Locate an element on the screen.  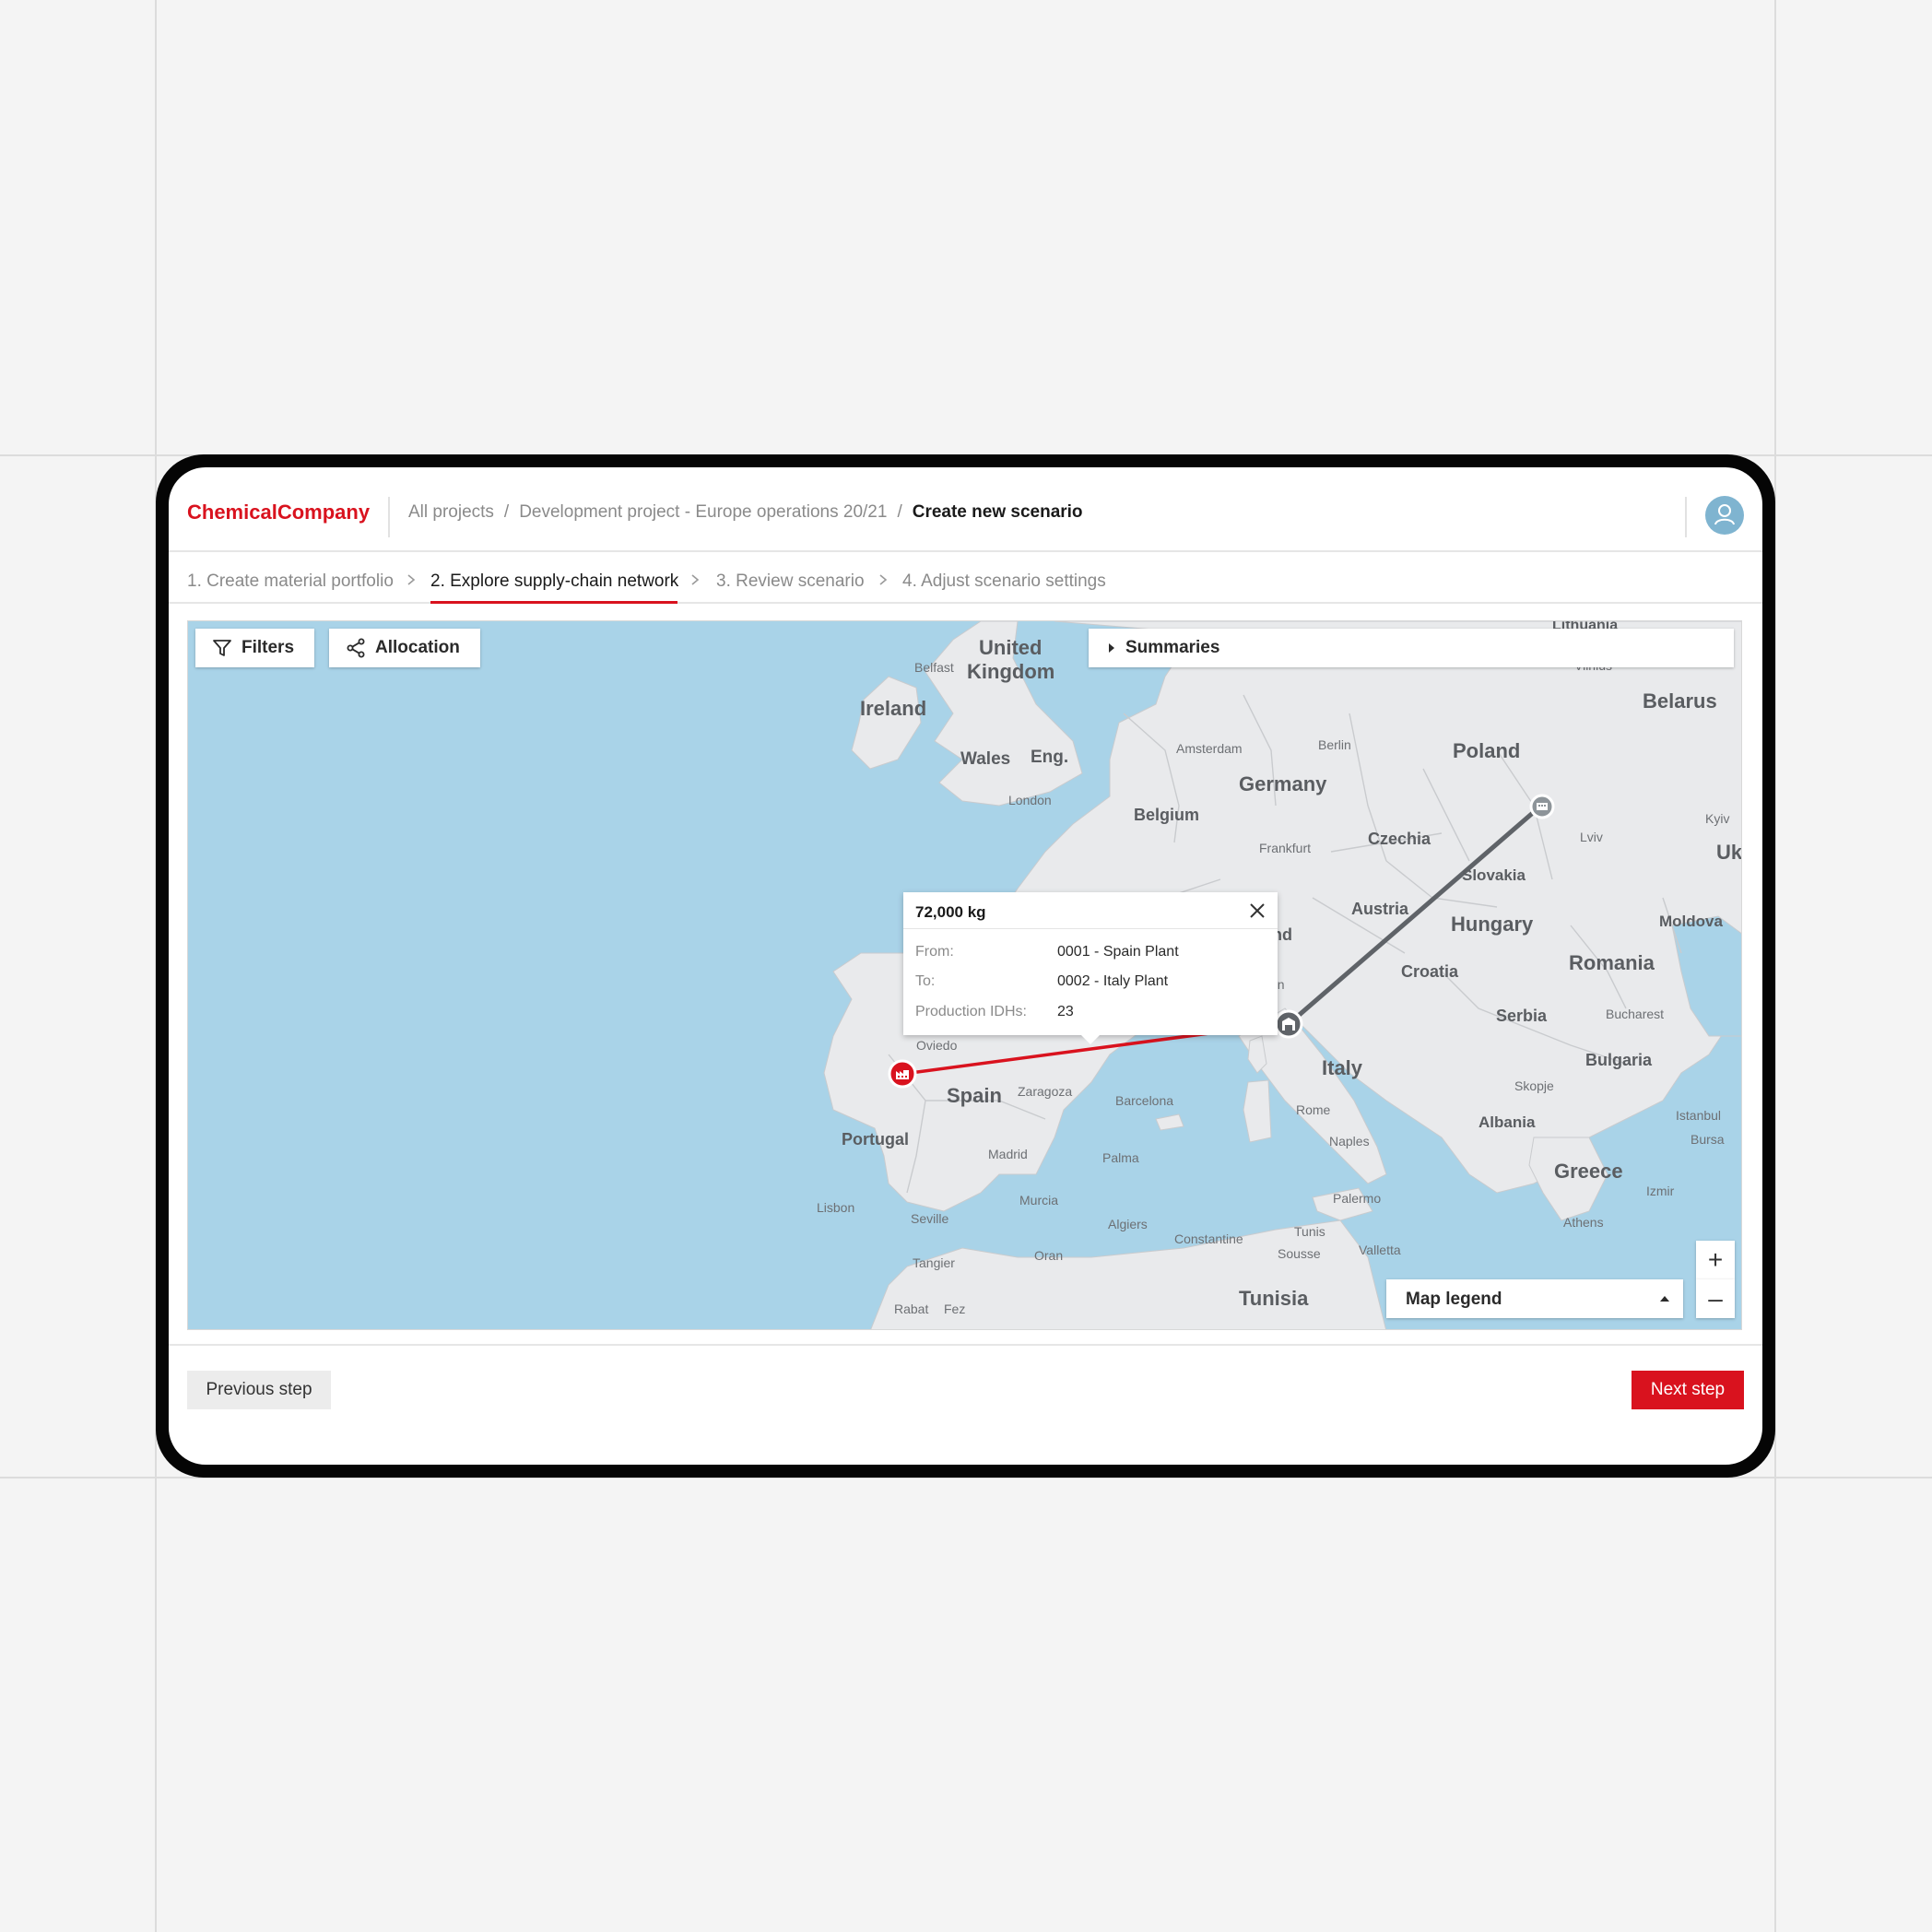
map-label-country: Germany is located at coordinates (1283, 783).